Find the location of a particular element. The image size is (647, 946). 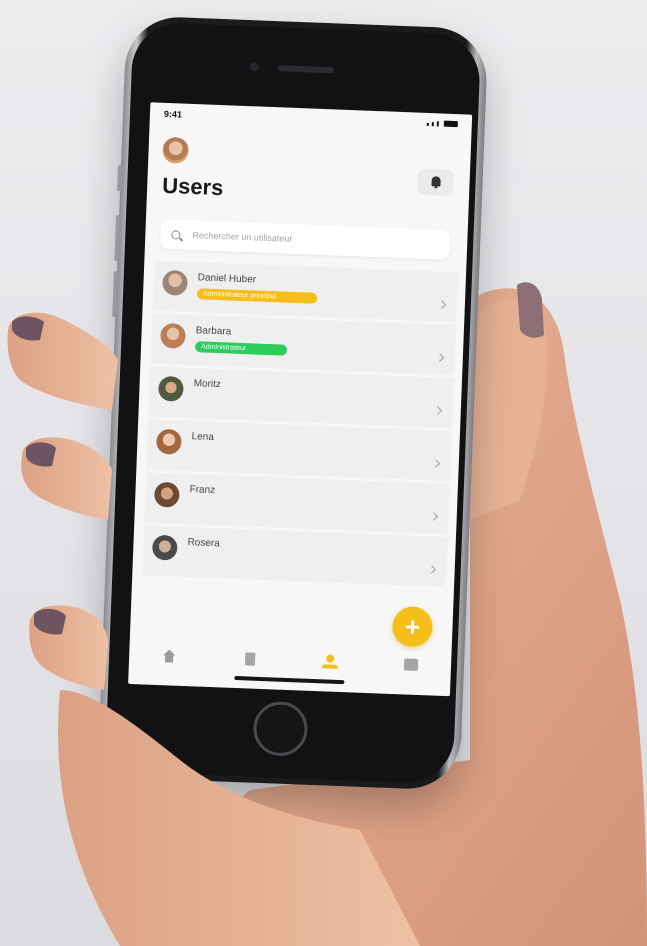

front-camera is located at coordinates (254, 67).